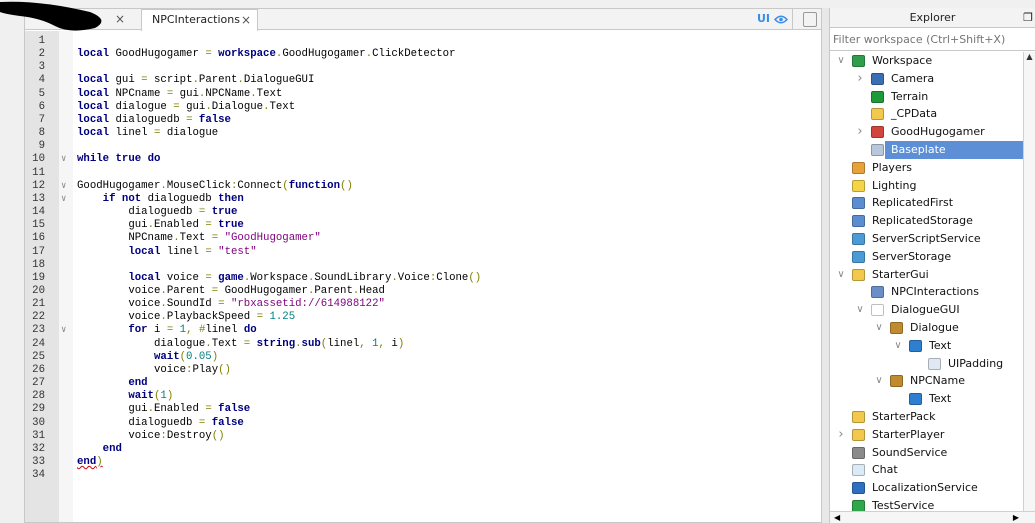  Describe the element at coordinates (908, 434) in the screenshot. I see `tree-item-label: StarterPlayer` at that location.